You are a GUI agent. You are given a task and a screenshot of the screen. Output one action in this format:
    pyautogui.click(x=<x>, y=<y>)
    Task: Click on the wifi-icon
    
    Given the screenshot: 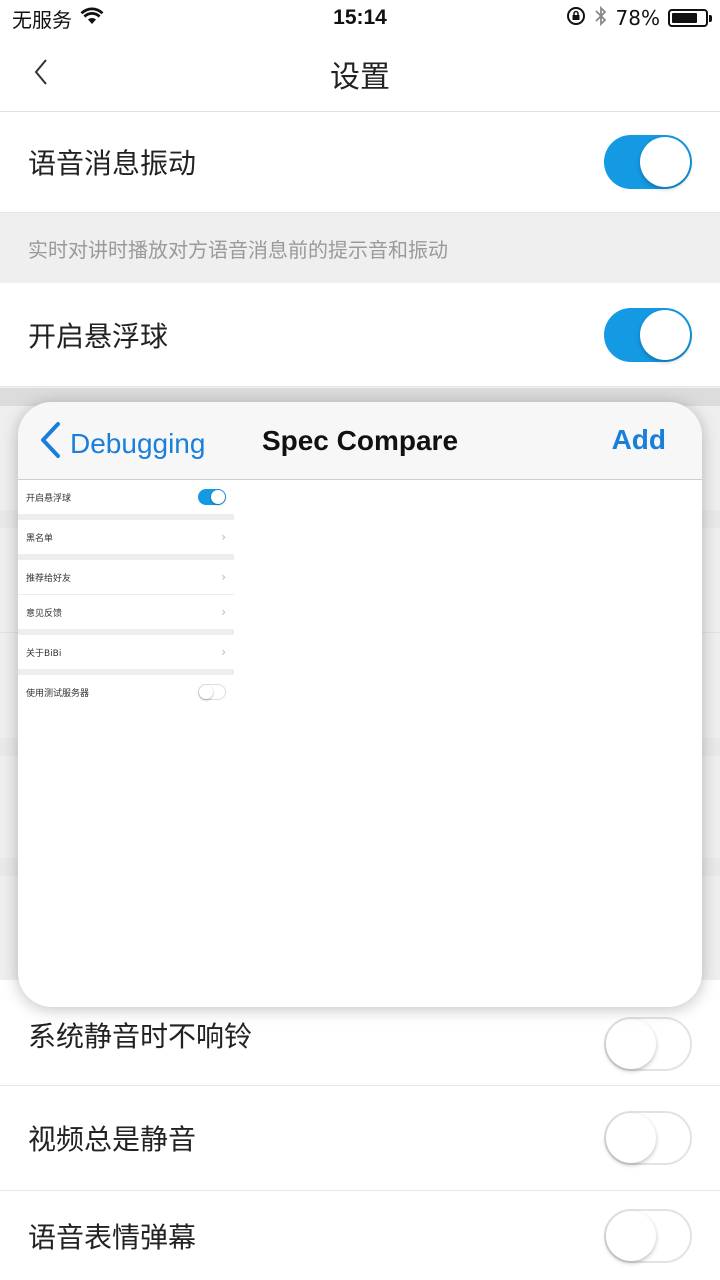 What is the action you would take?
    pyautogui.click(x=92, y=18)
    